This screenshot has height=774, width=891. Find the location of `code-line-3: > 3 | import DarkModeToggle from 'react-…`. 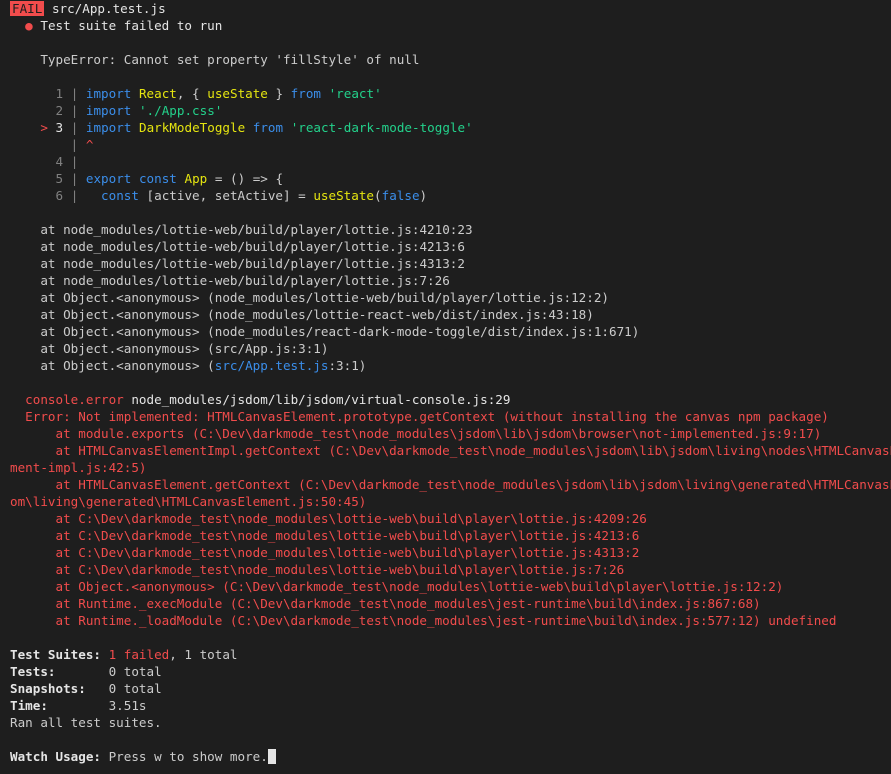

code-line-3: > 3 | import DarkModeToggle from 'react-… is located at coordinates (256, 127).